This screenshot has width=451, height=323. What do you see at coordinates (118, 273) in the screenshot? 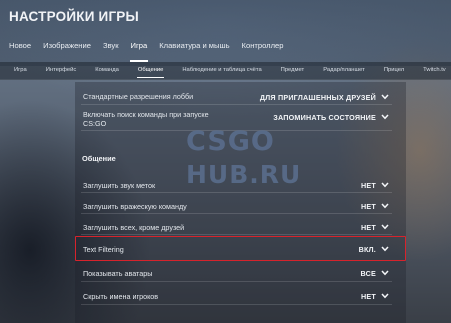
I see `setting-label: Показывать аватары` at bounding box center [118, 273].